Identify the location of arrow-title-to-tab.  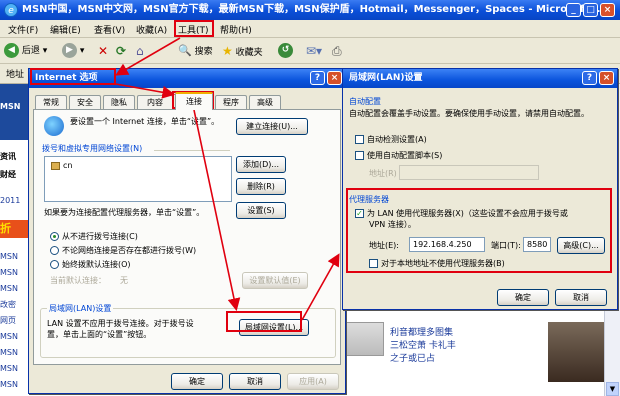
(145, 91).